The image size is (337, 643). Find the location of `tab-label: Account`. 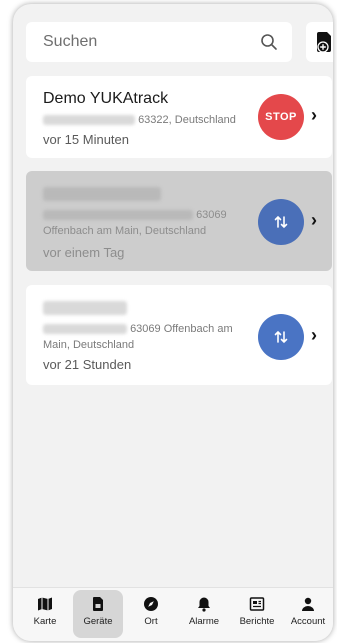

tab-label: Account is located at coordinates (308, 621).